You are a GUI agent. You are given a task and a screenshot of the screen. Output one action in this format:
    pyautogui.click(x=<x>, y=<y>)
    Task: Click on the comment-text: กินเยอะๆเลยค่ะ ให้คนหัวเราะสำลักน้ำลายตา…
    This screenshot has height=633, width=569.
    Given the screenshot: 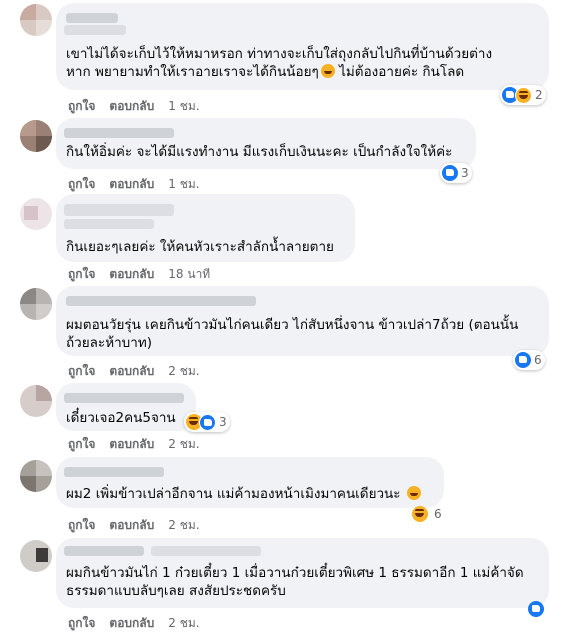 What is the action you would take?
    pyautogui.click(x=200, y=247)
    